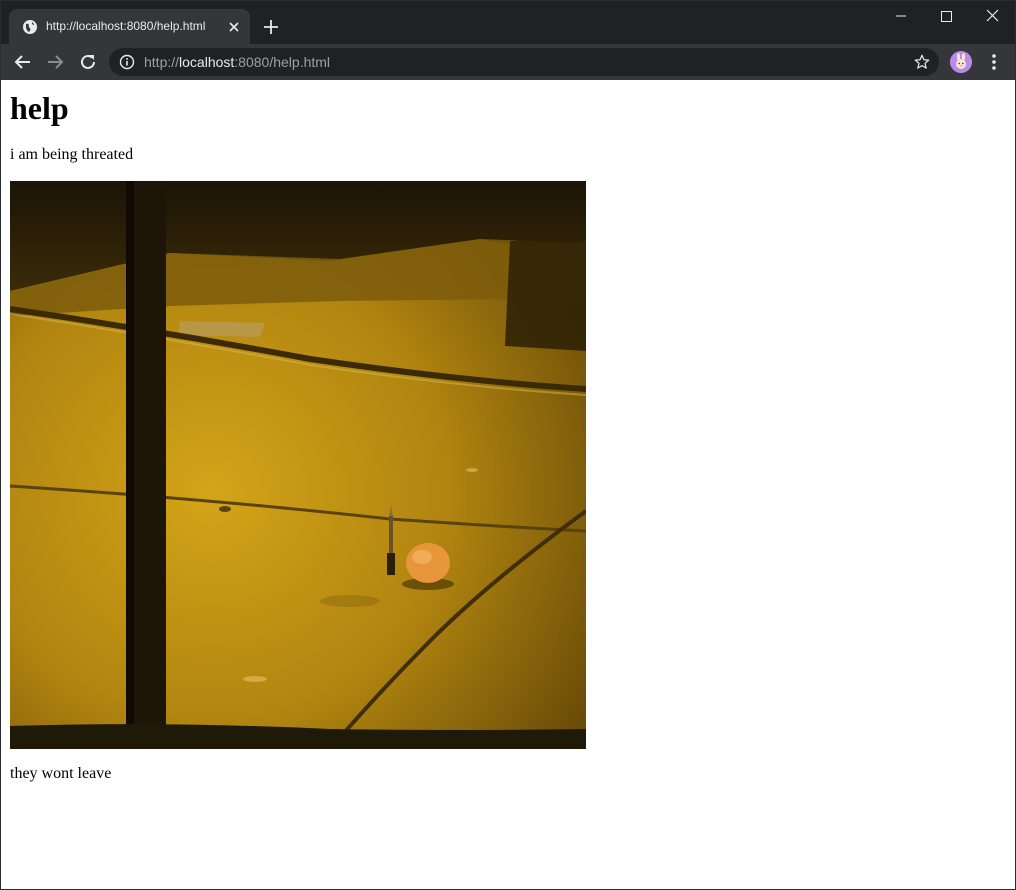 The height and width of the screenshot is (890, 1016). Describe the element at coordinates (127, 62) in the screenshot. I see `info-icon` at that location.